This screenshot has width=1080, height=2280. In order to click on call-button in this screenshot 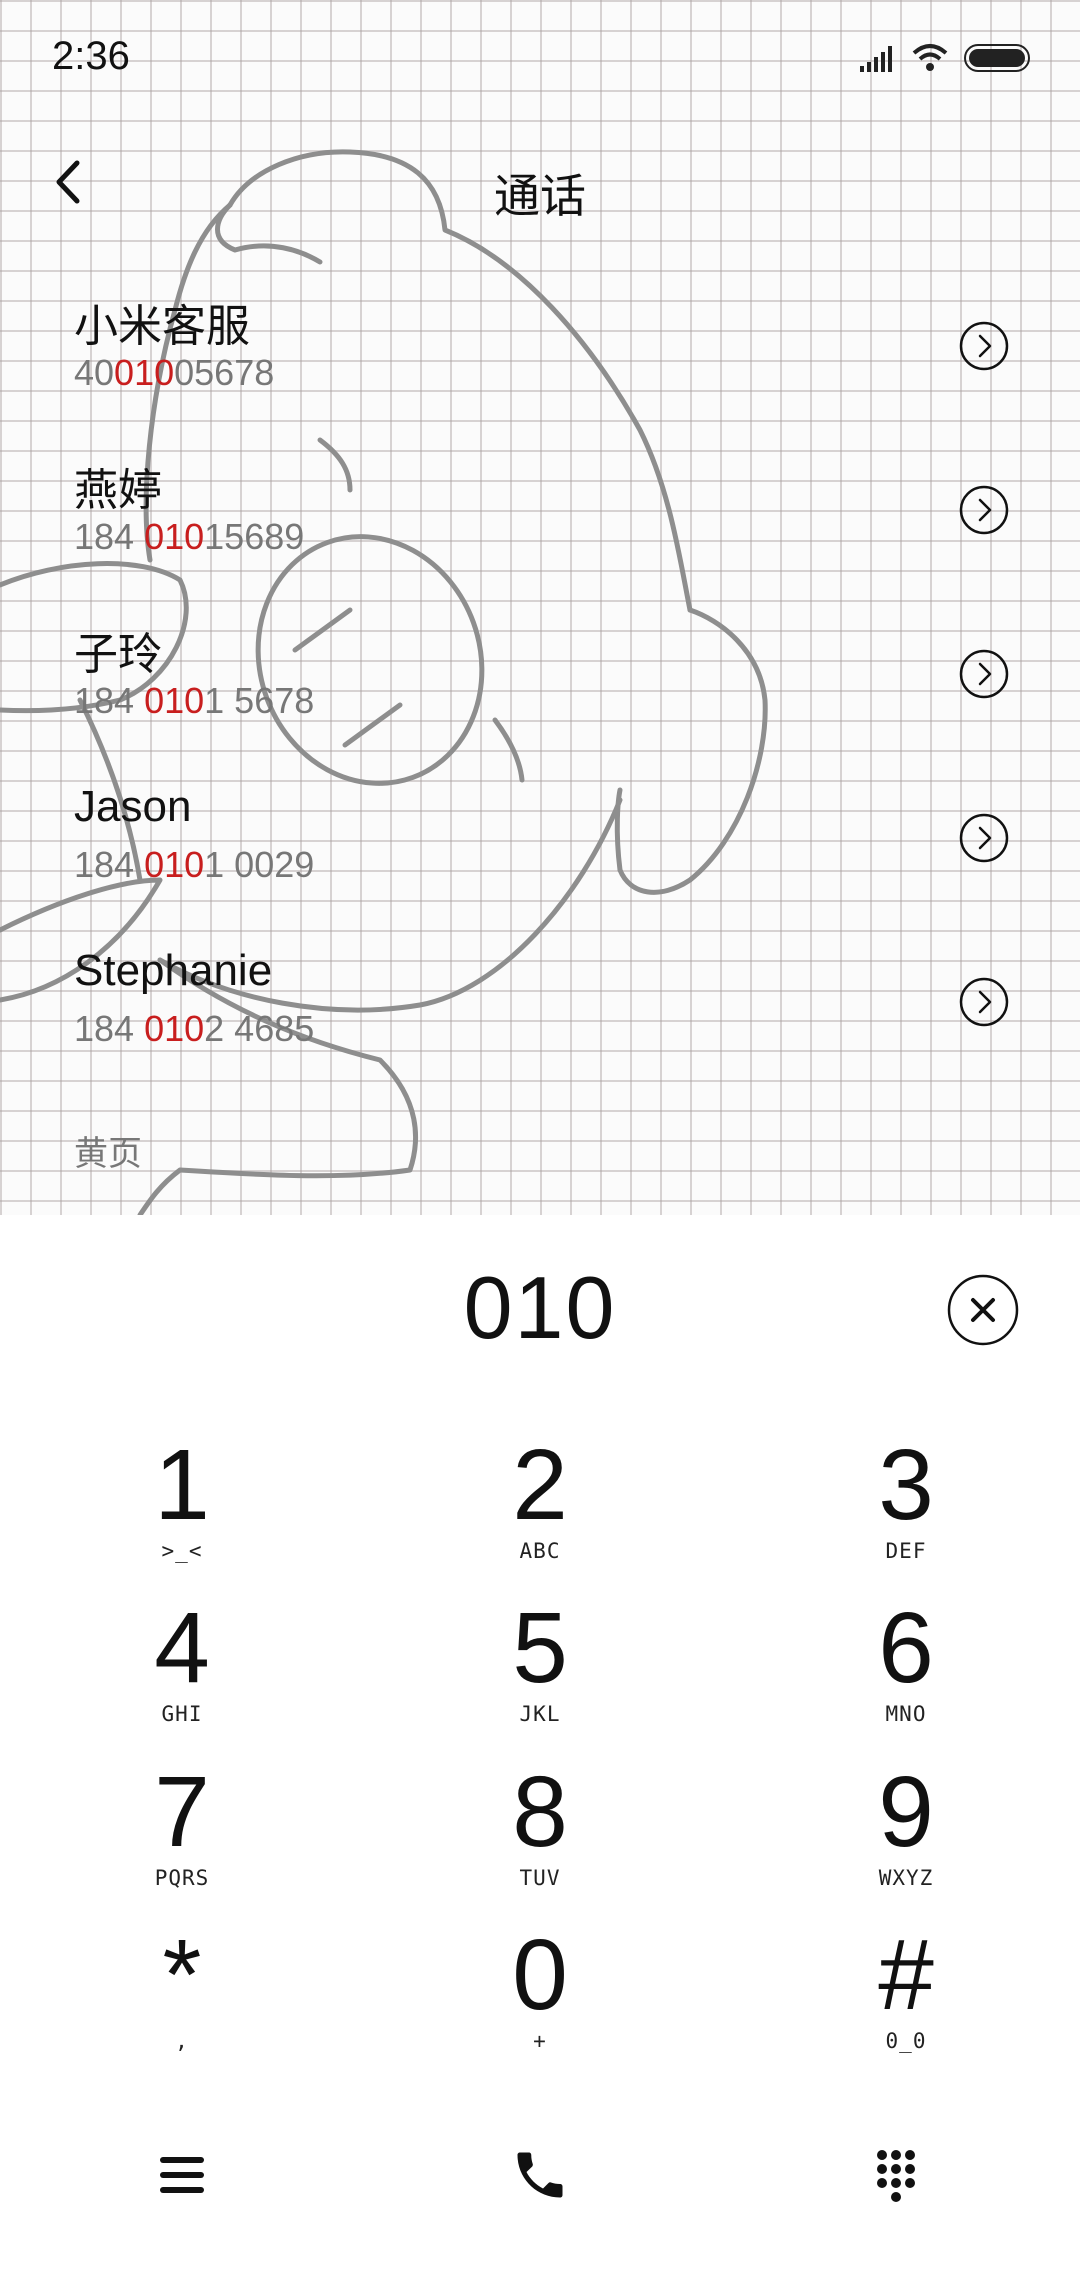, I will do `click(540, 2175)`.